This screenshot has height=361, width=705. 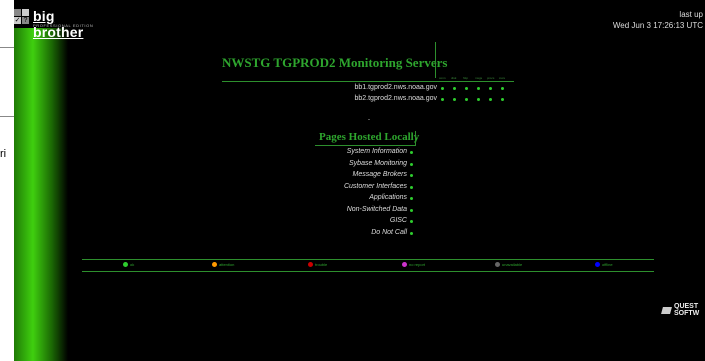 What do you see at coordinates (442, 78) in the screenshot?
I see `column-header: conn` at bounding box center [442, 78].